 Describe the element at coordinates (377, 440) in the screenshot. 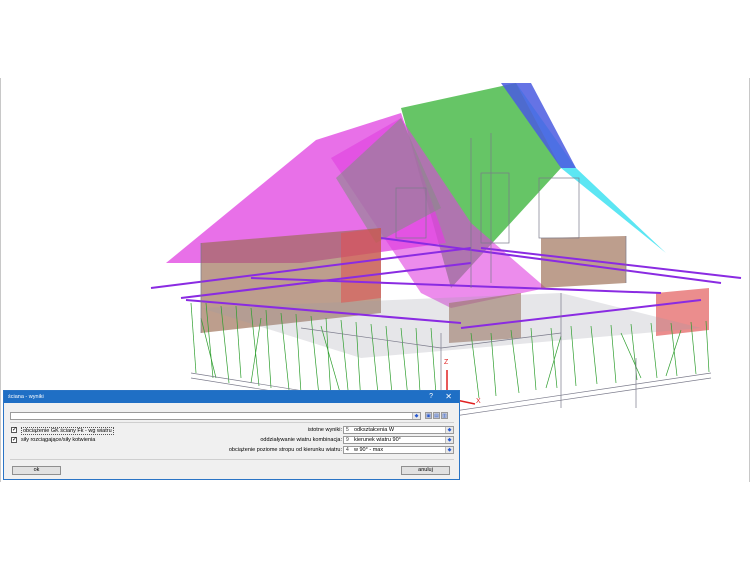

I see `wind-combination-value: kierunek wiatru 90°` at that location.